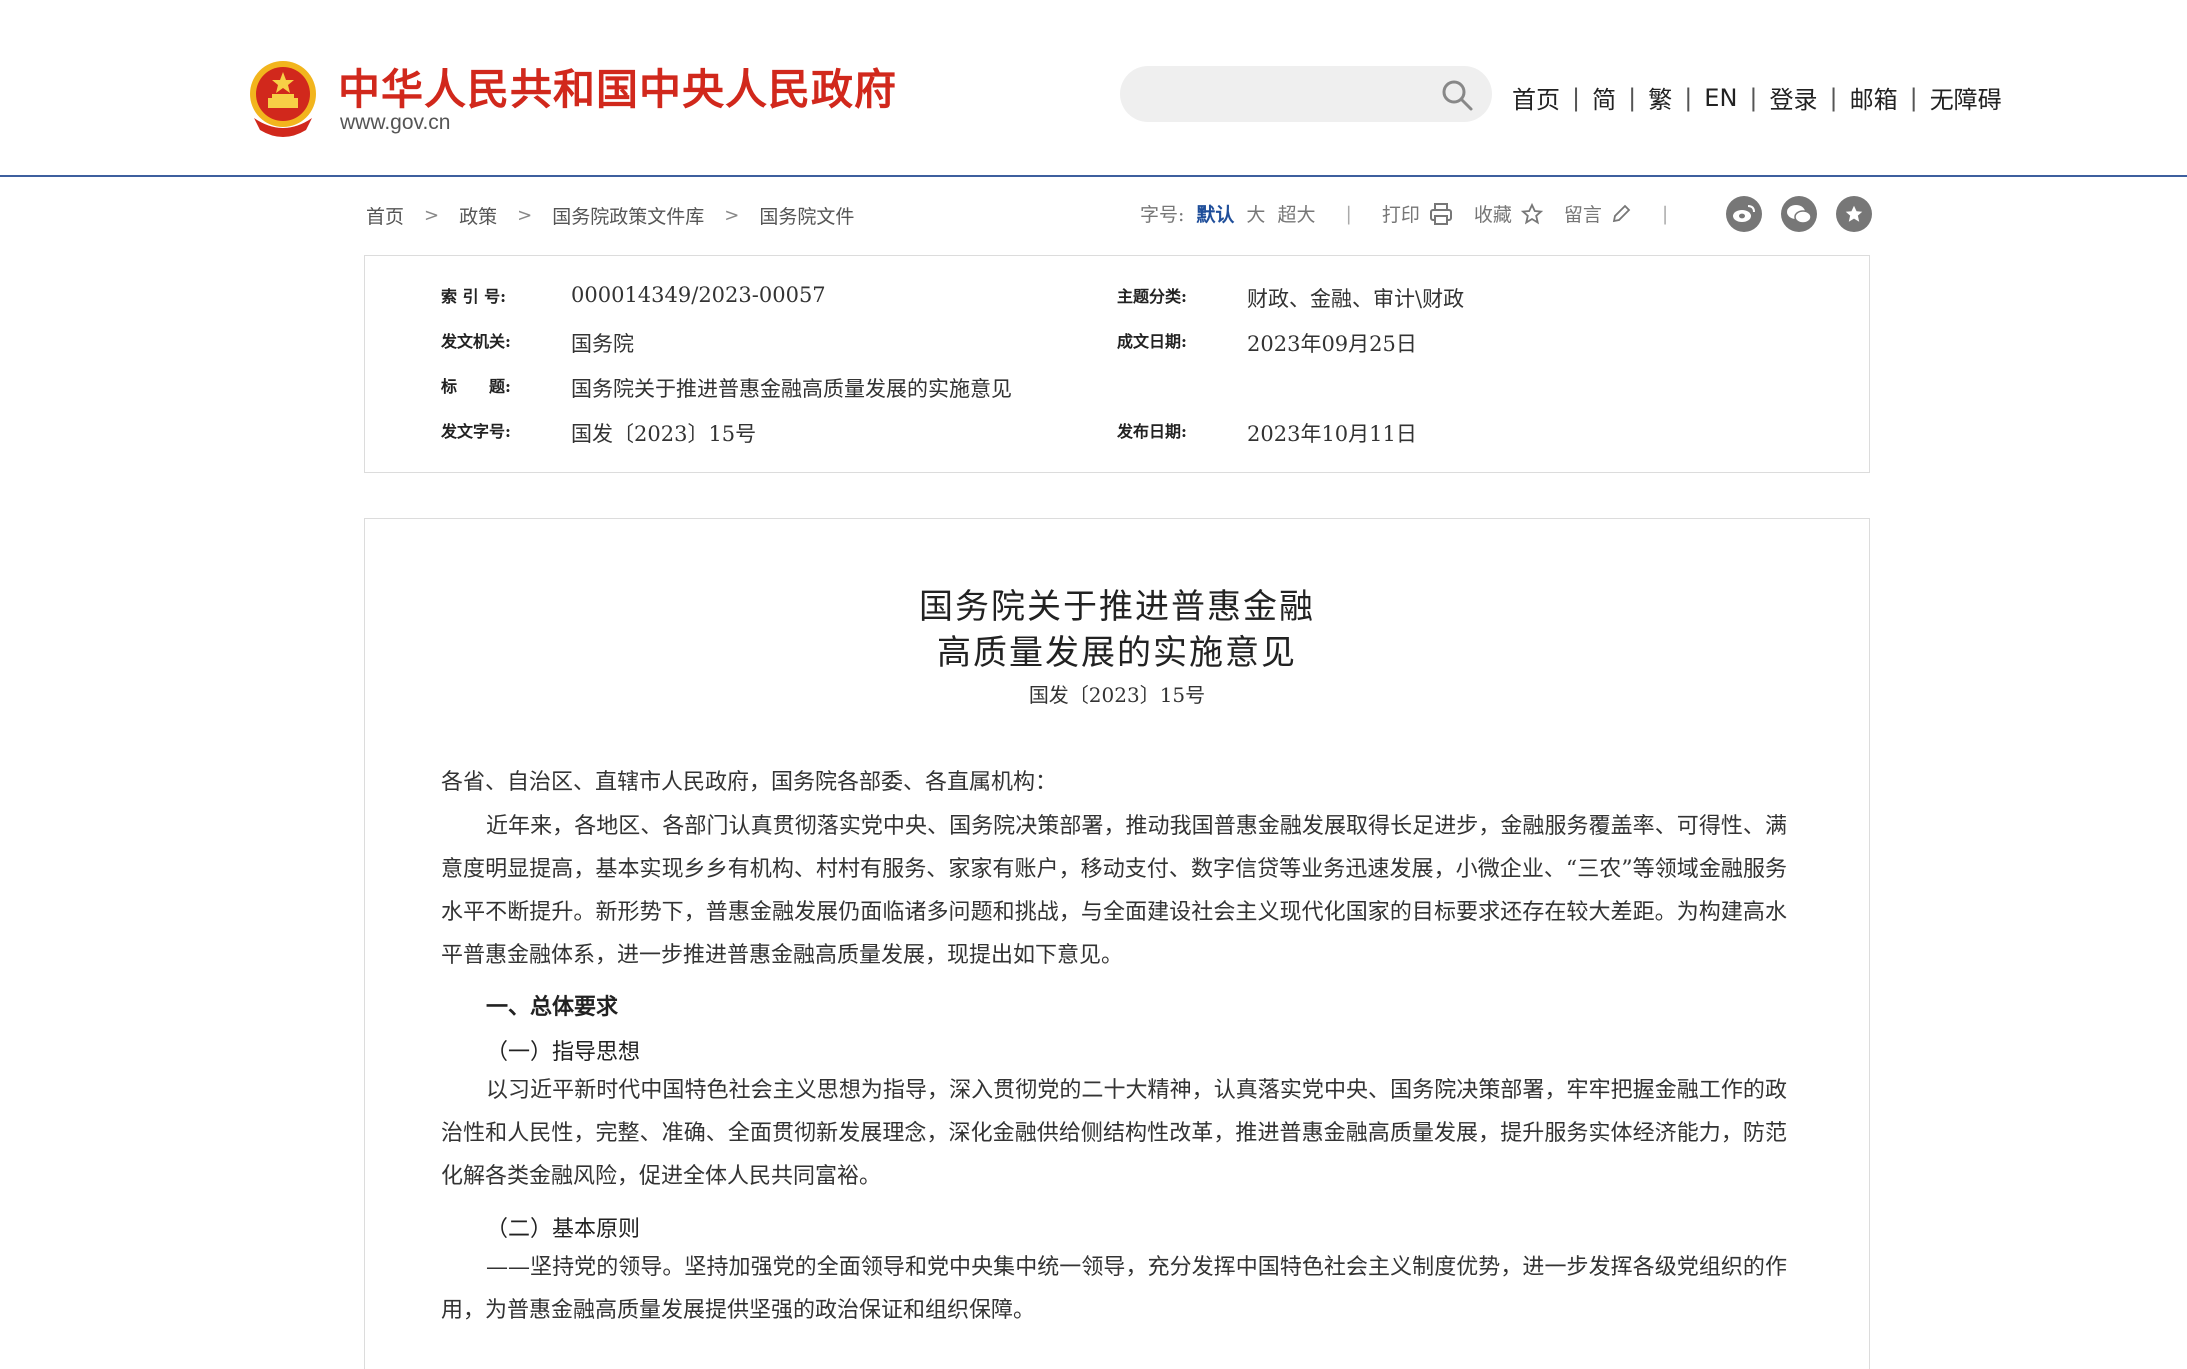 This screenshot has height=1369, width=2187. What do you see at coordinates (1215, 213) in the screenshot?
I see `font-size-default: 默认` at bounding box center [1215, 213].